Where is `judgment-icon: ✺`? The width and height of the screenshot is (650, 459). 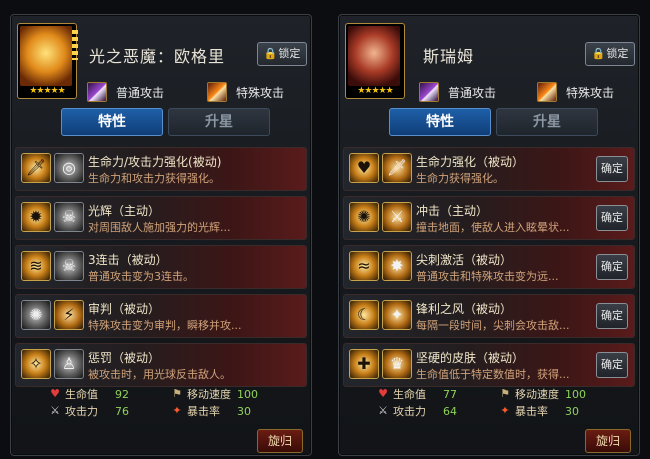 judgment-icon: ✺ is located at coordinates (36, 315).